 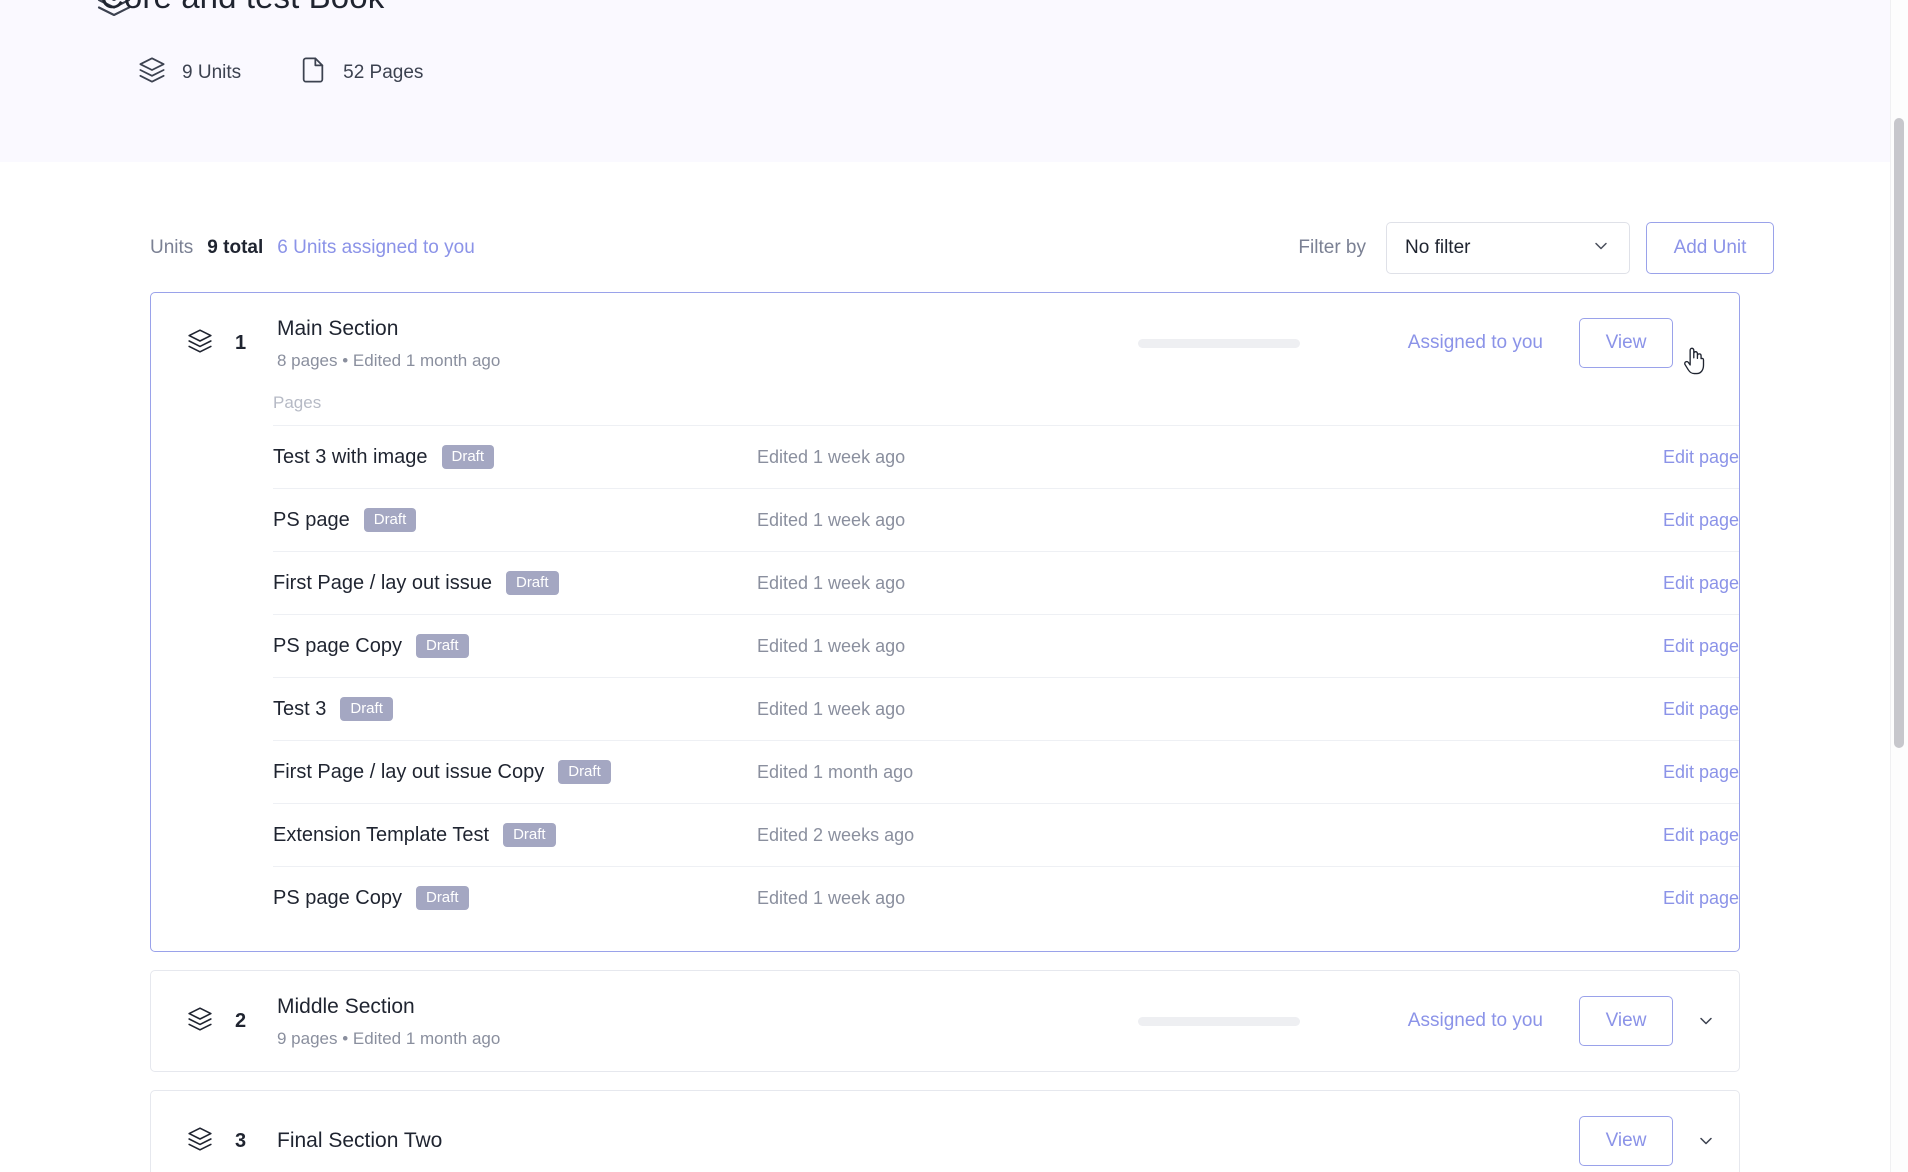 What do you see at coordinates (297, 402) in the screenshot?
I see `pages-label: Pages` at bounding box center [297, 402].